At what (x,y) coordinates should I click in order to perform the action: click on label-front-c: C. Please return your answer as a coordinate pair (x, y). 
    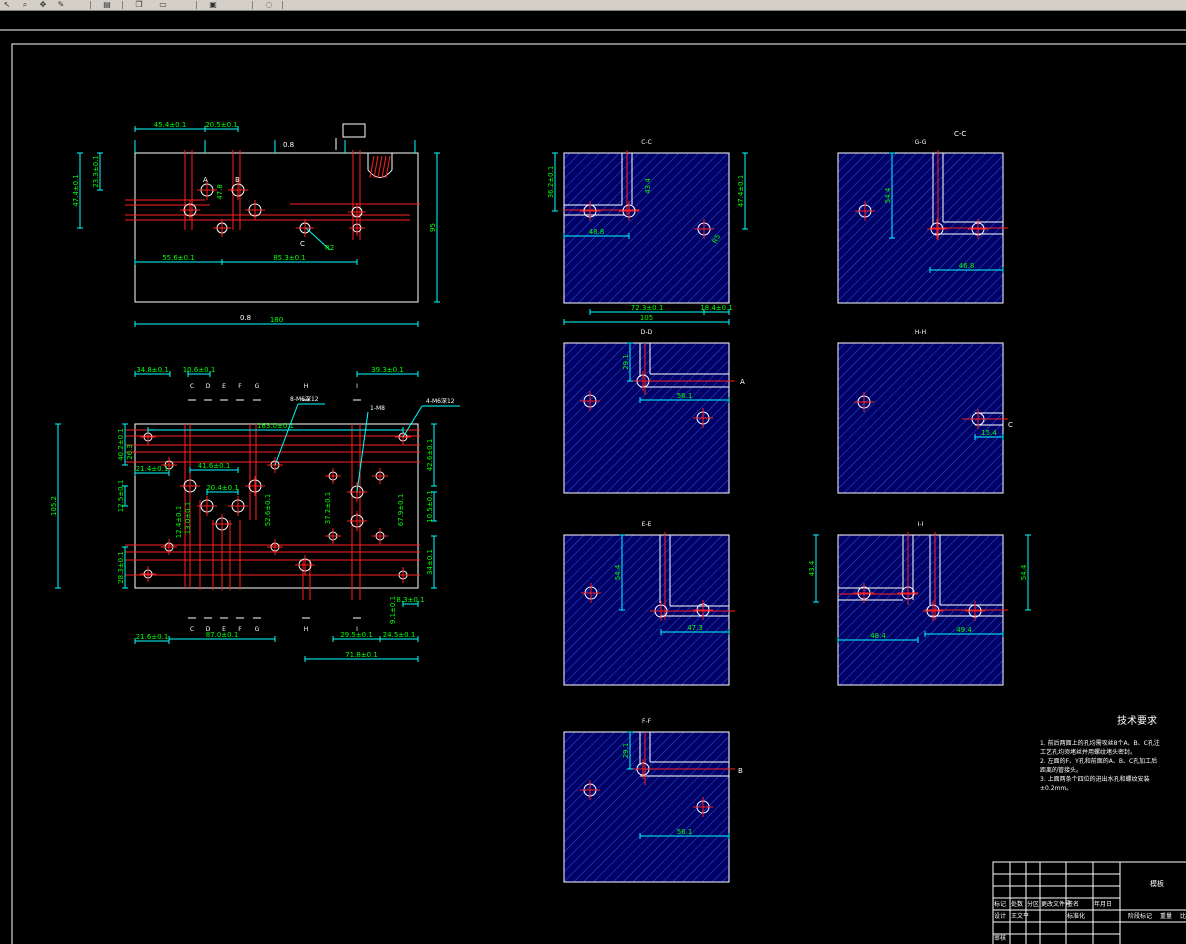
    Looking at the image, I should click on (302, 244).